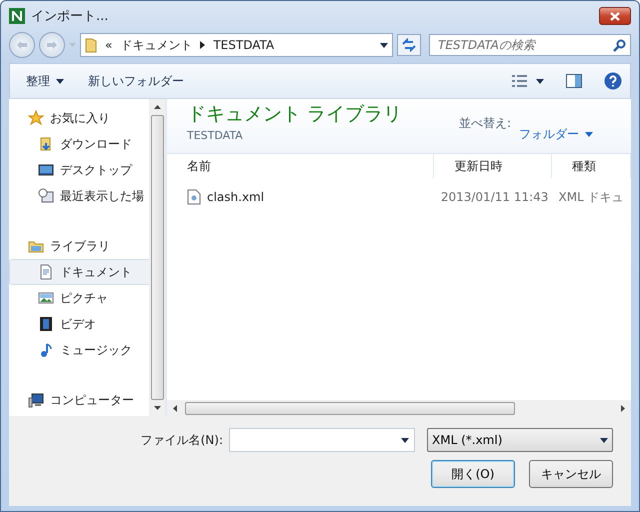 The width and height of the screenshot is (640, 512). I want to click on horizontal-scrollbar, so click(399, 408).